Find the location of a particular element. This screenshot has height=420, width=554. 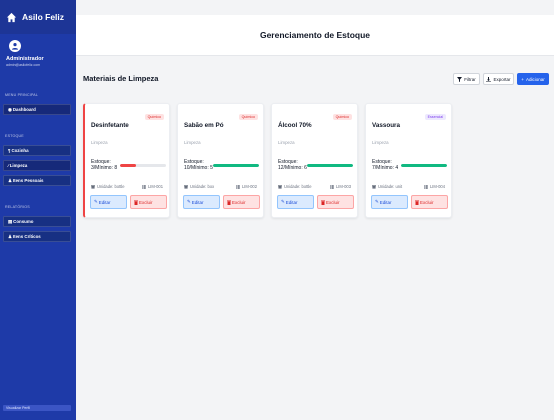

stock-section-title: ESTOQUE is located at coordinates (14, 136).